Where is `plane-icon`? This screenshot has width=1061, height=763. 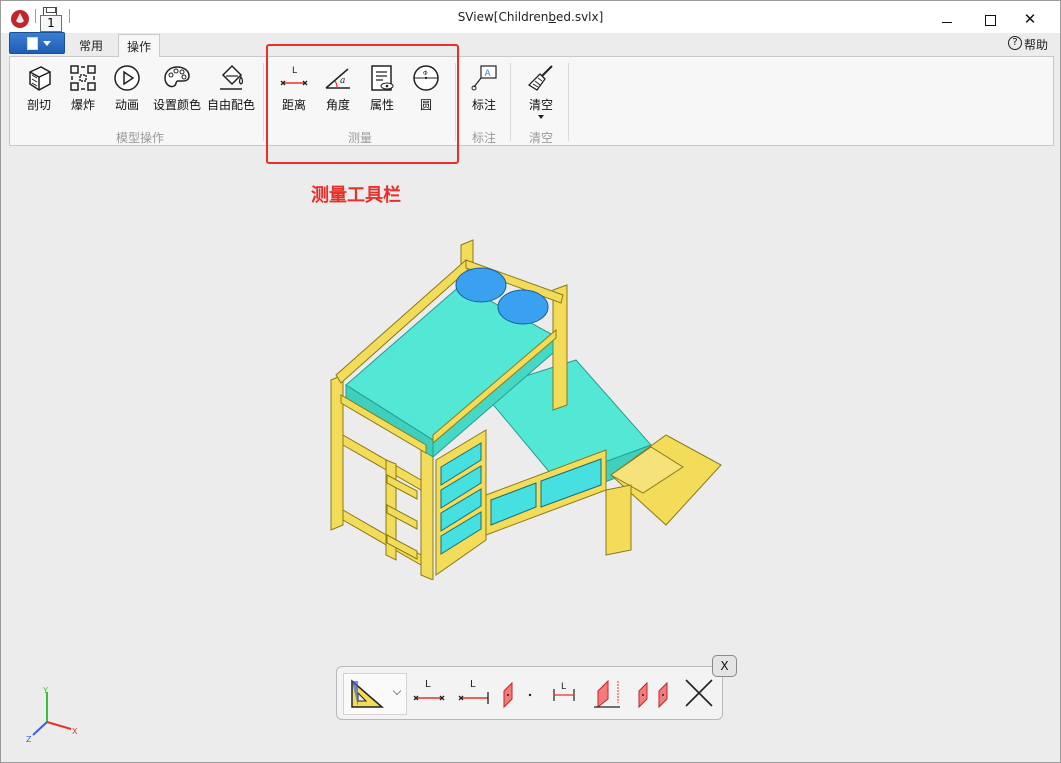 plane-icon is located at coordinates (509, 693).